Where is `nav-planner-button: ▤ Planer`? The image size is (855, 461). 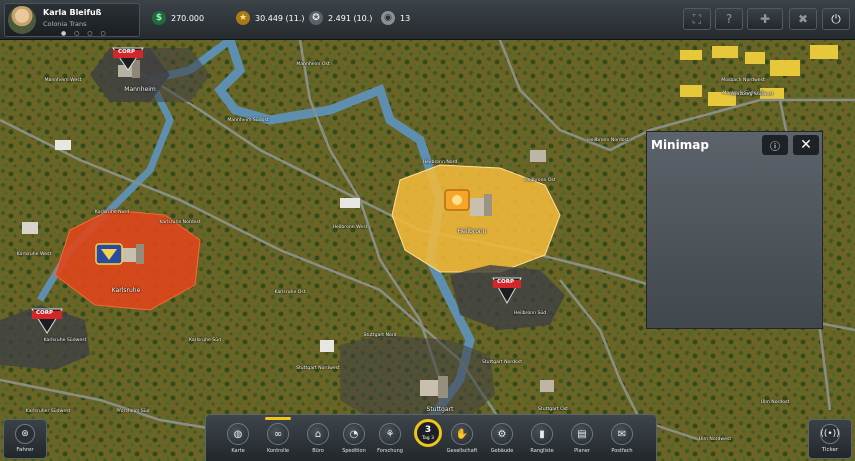
nav-planner-button: ▤ Planer is located at coordinates (582, 441).